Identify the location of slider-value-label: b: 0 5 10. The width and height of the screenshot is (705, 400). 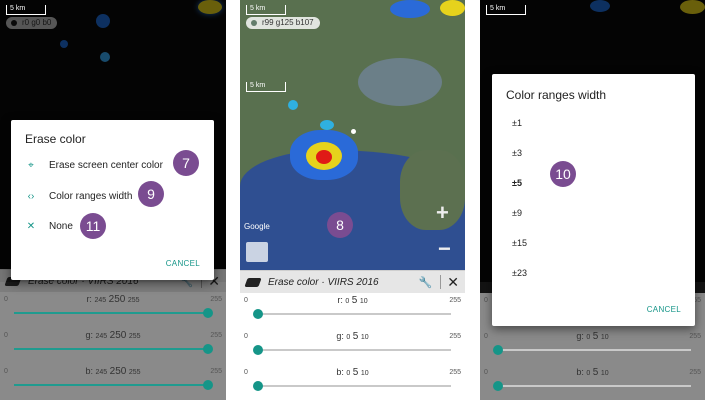
(352, 372).